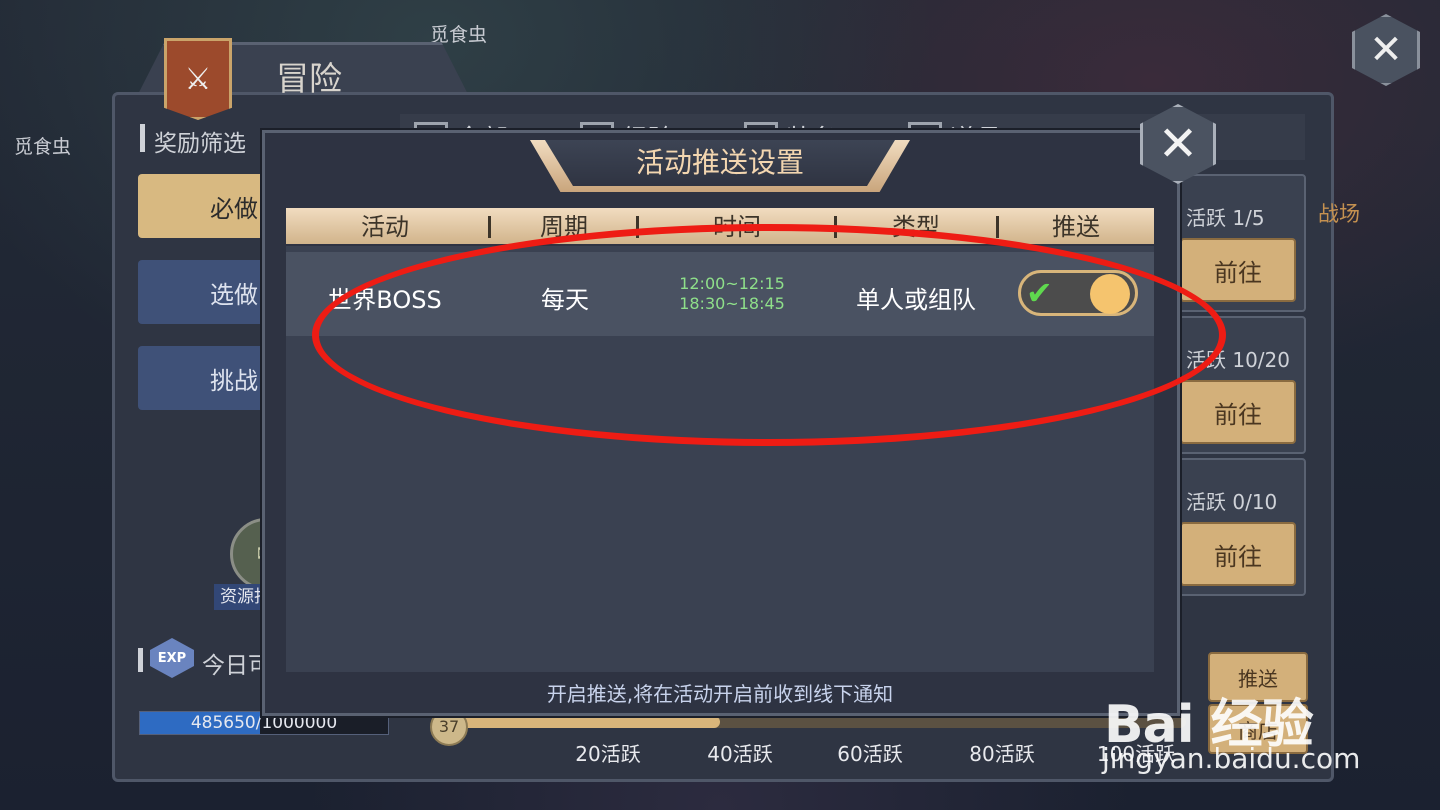  Describe the element at coordinates (385, 227) in the screenshot. I see `header-activity: 活动` at that location.